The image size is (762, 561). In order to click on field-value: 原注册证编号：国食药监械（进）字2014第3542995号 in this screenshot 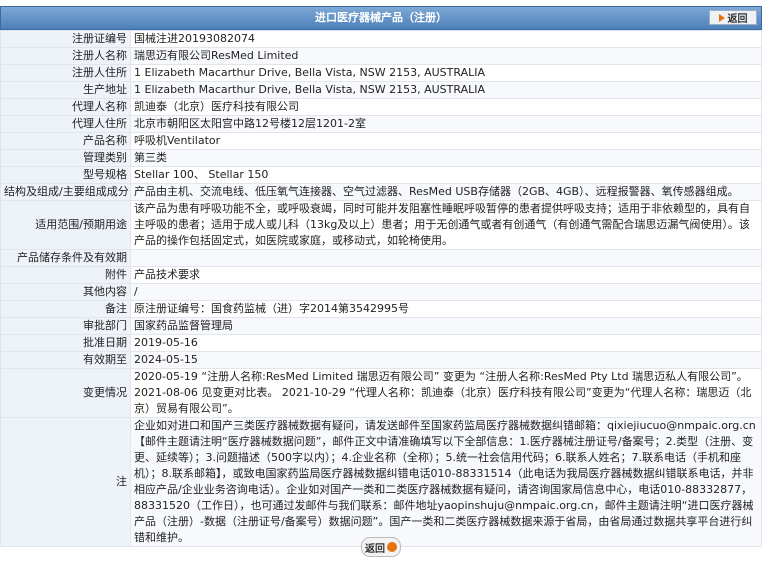, I will do `click(446, 309)`.